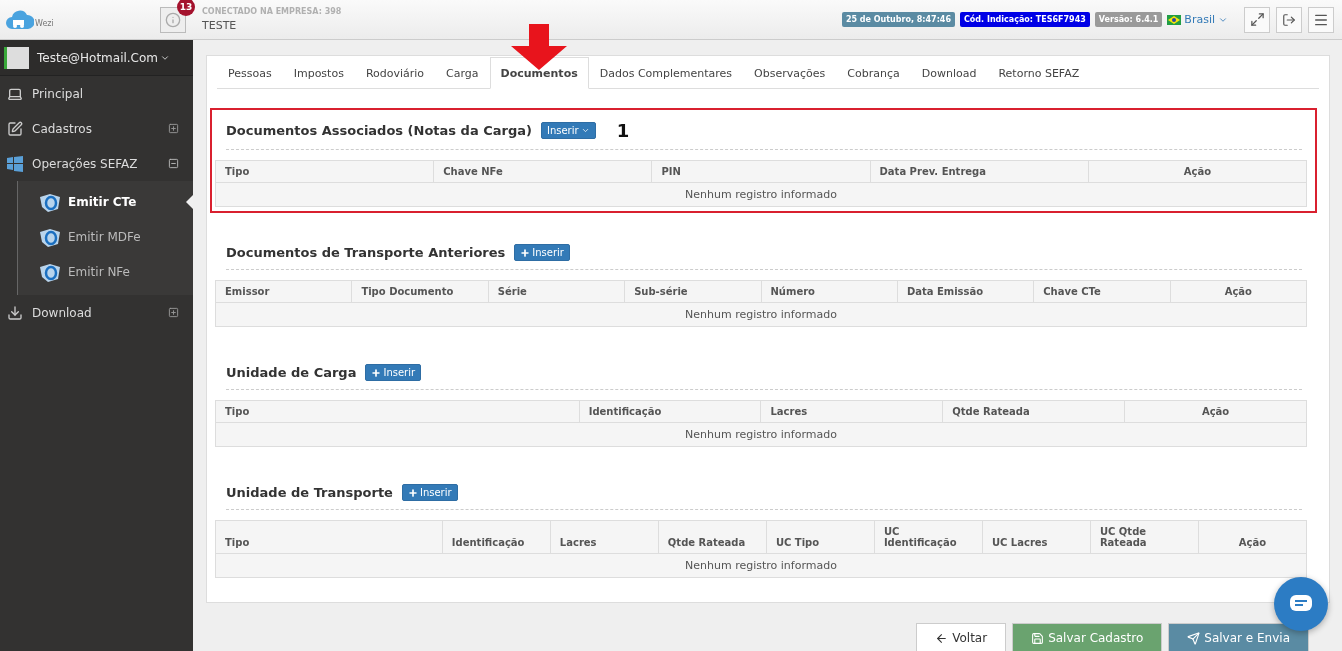  Describe the element at coordinates (790, 73) in the screenshot. I see `tab: Observações` at that location.